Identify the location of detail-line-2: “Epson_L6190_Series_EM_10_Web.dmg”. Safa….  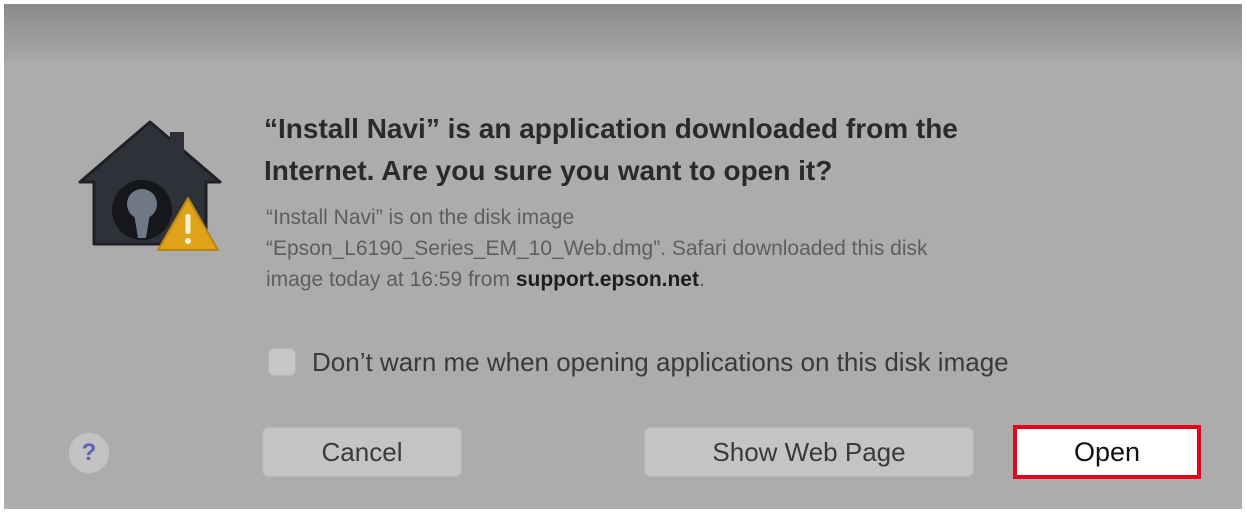
(597, 248).